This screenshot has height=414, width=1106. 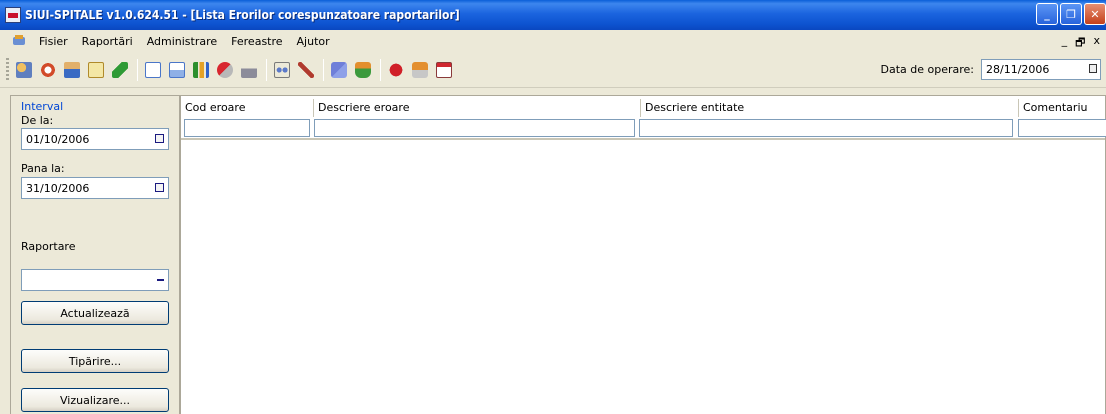 I want to click on pill-icon, so click(x=225, y=69).